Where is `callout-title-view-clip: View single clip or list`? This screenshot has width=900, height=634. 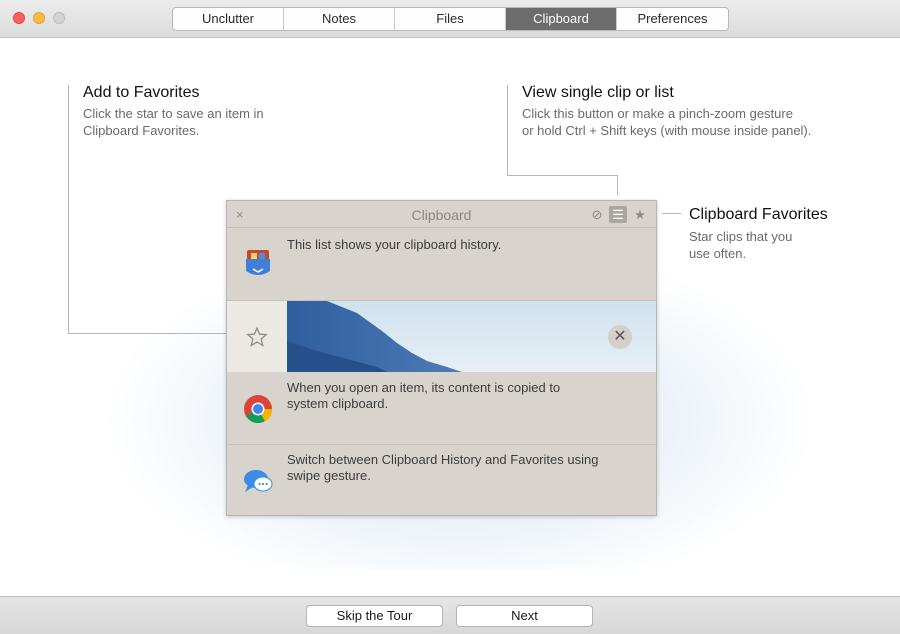
callout-title-view-clip: View single clip or list is located at coordinates (598, 92).